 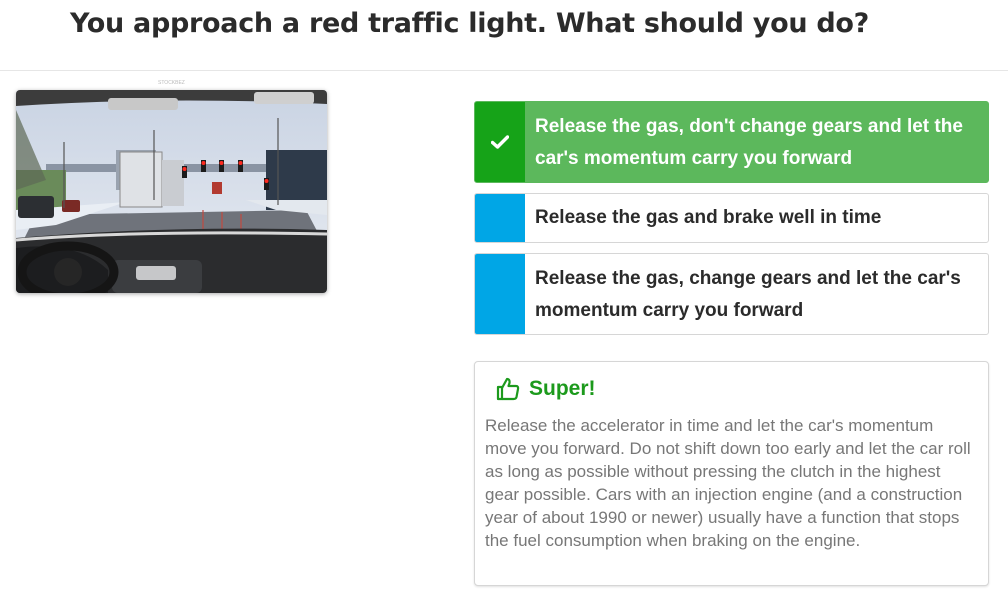 What do you see at coordinates (508, 389) in the screenshot?
I see `thumbs-up-icon` at bounding box center [508, 389].